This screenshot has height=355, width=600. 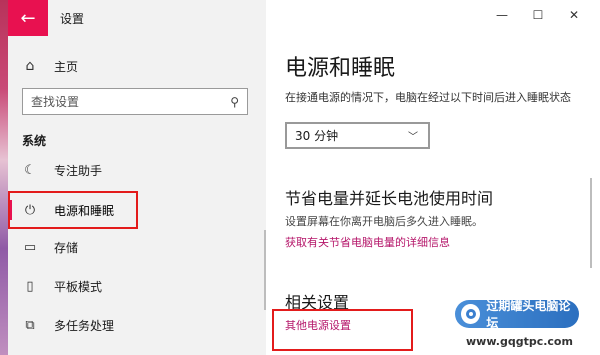 I want to click on dropdown-value: 30 分钟, so click(x=317, y=136).